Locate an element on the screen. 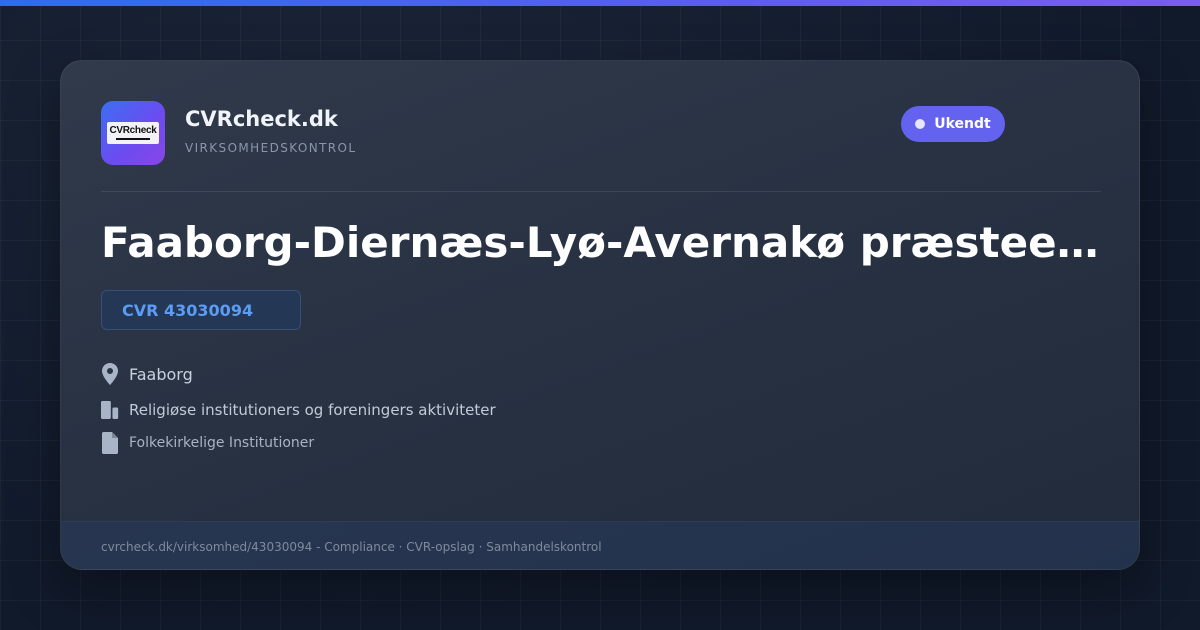  cvr-number-badge: CVR 43030094 is located at coordinates (201, 310).